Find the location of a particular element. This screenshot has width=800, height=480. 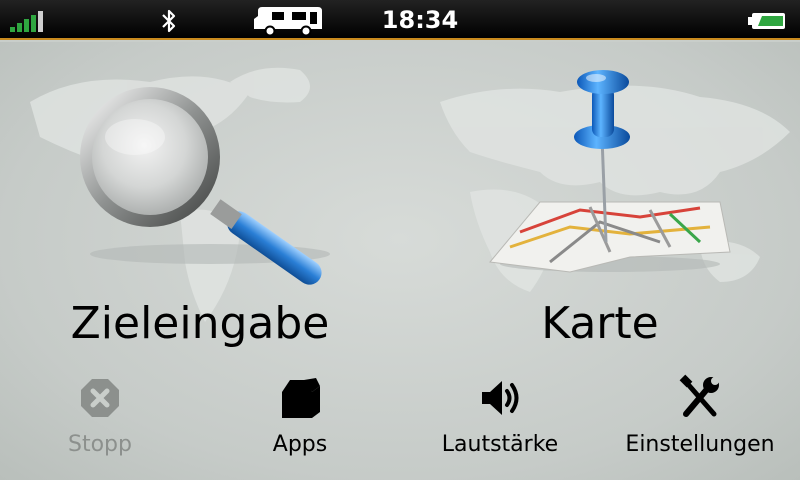

clock: 18:34 is located at coordinates (420, 20).